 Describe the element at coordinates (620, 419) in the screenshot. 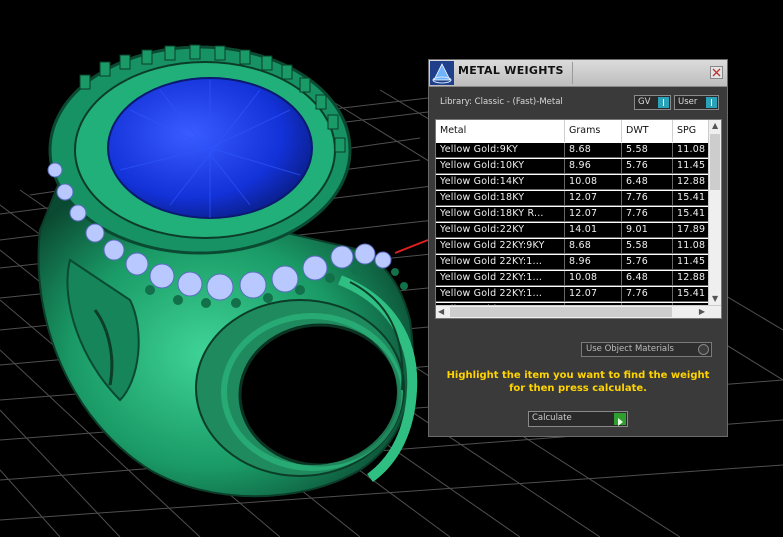

I see `play-icon` at that location.